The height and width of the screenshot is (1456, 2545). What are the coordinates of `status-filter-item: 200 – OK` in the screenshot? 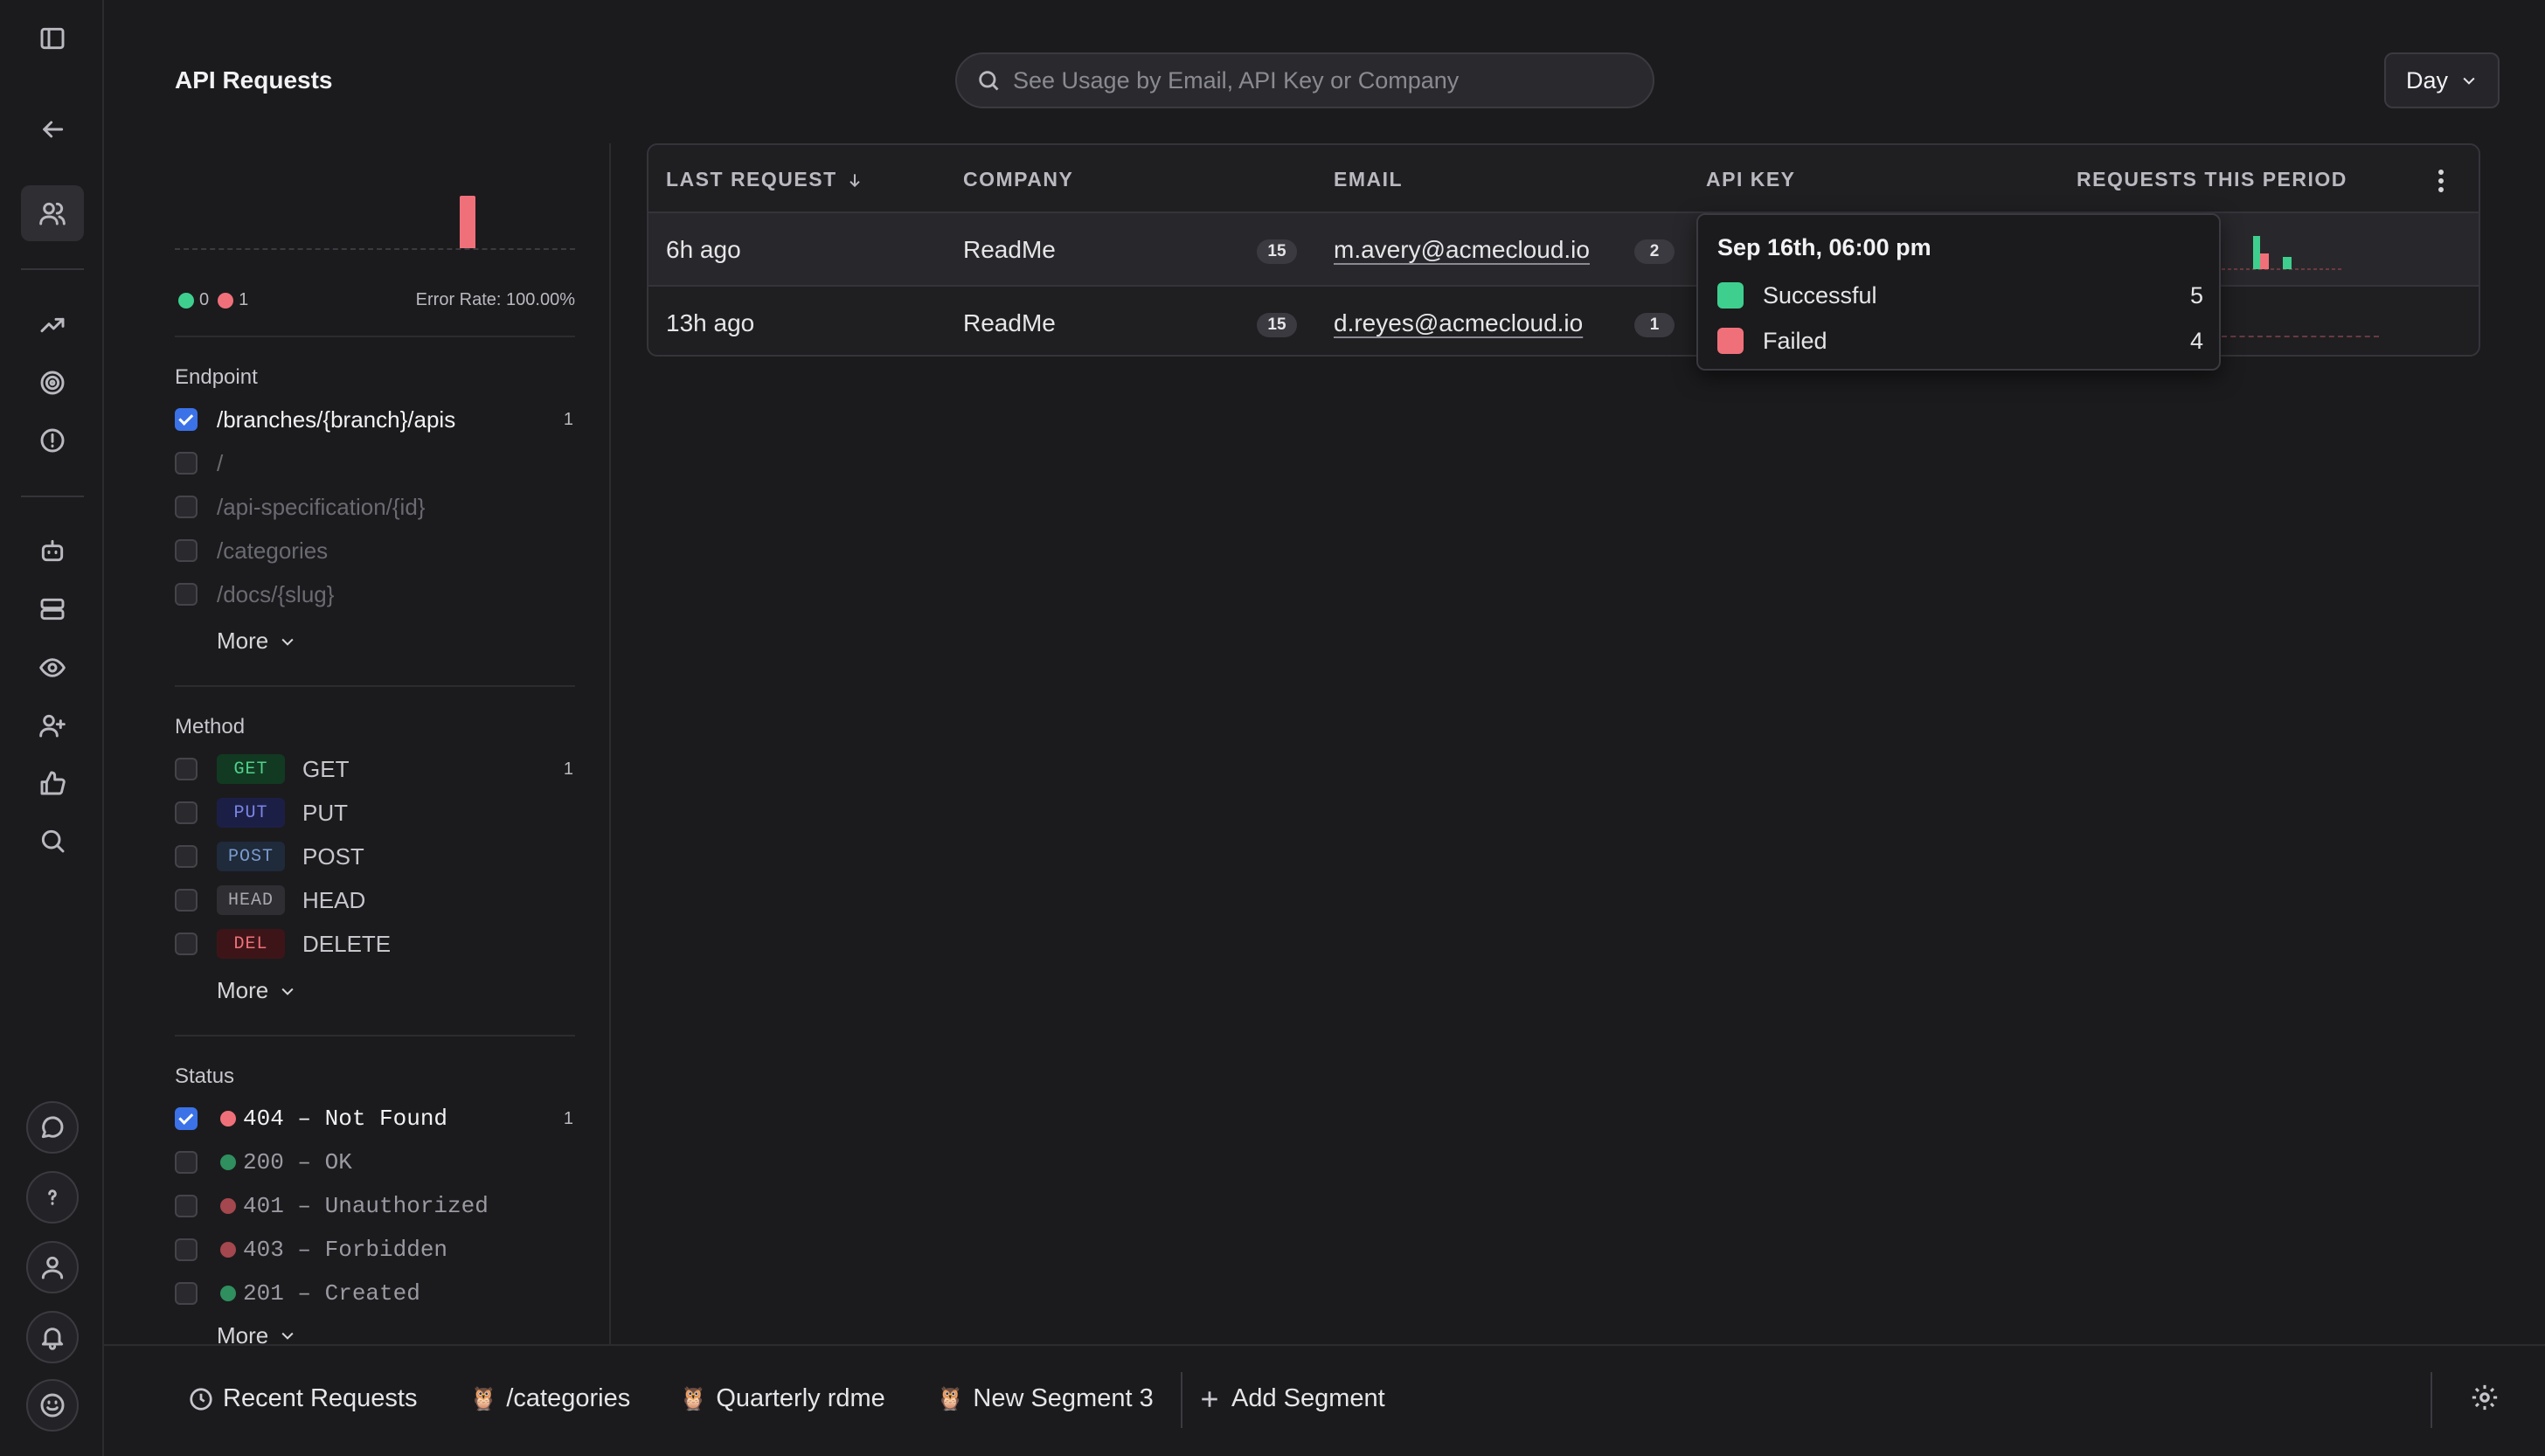 It's located at (375, 1162).